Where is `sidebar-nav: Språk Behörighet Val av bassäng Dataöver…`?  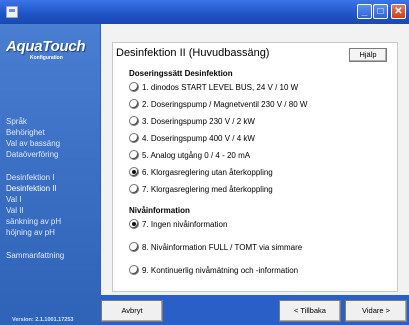
sidebar-nav: Språk Behörighet Val av bassäng Dataöver… is located at coordinates (35, 188).